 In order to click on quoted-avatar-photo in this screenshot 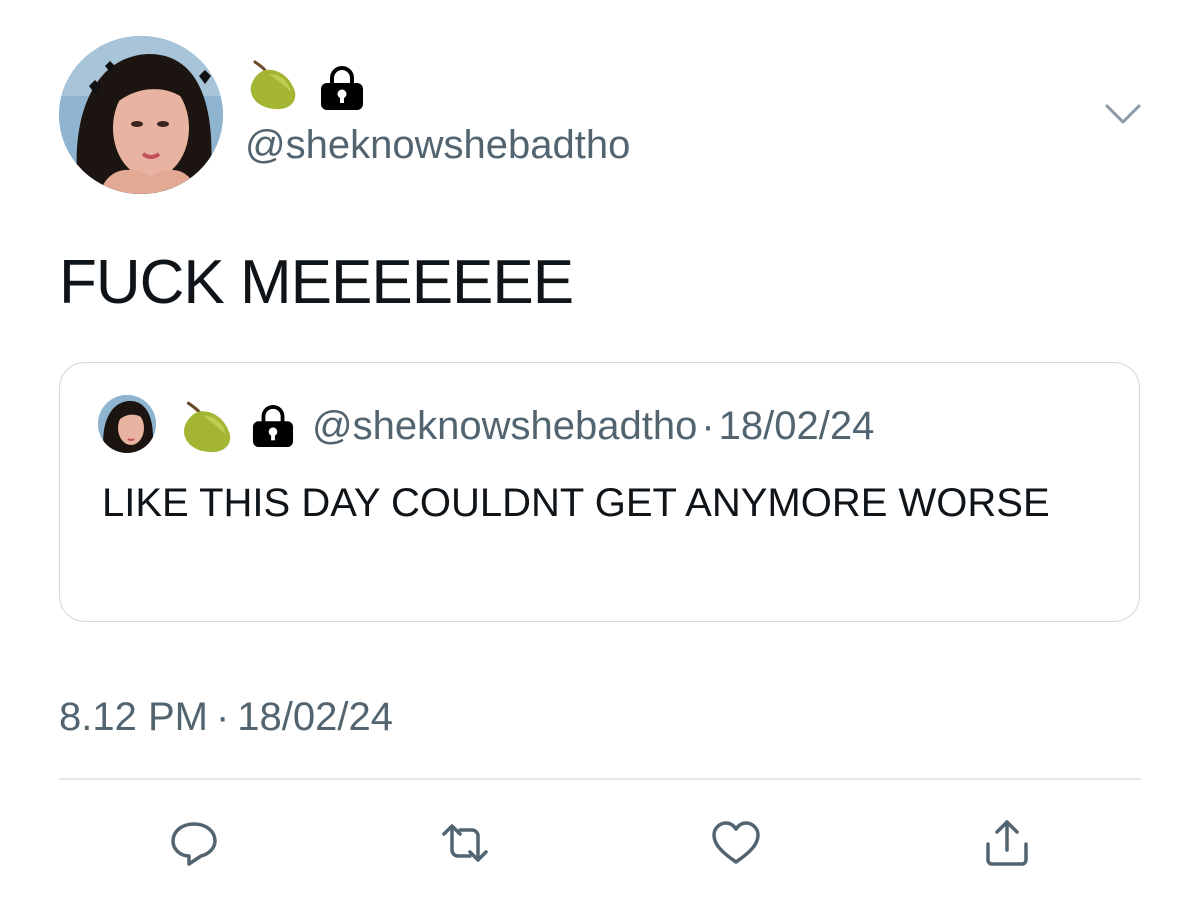, I will do `click(127, 424)`.